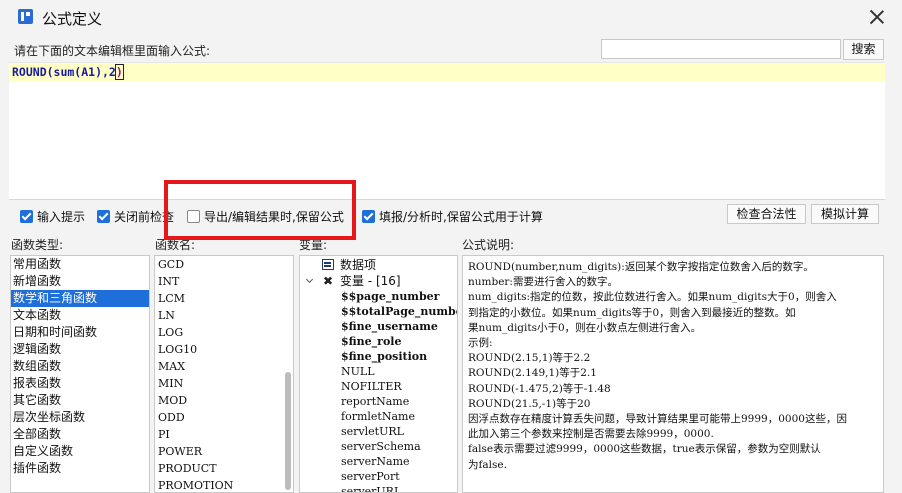 The width and height of the screenshot is (902, 493). What do you see at coordinates (487, 464) in the screenshot?
I see `description-line: 为false.` at bounding box center [487, 464].